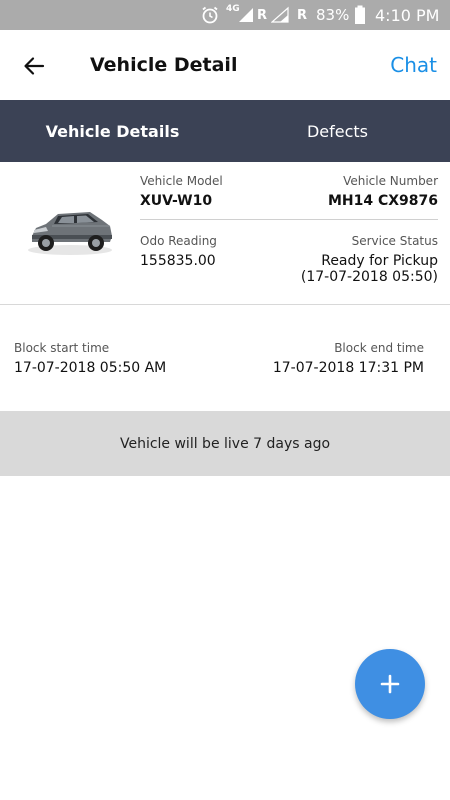 This screenshot has width=450, height=800. Describe the element at coordinates (70, 230) in the screenshot. I see `suv-car-icon` at that location.